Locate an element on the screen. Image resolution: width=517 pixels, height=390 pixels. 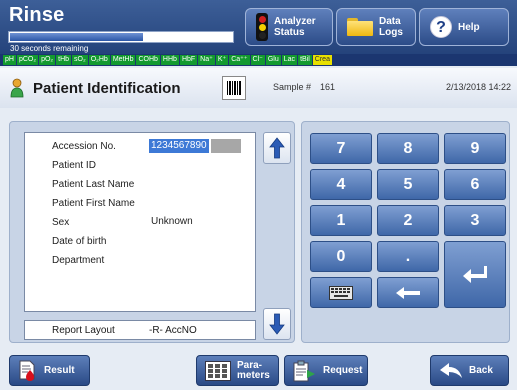
enter-key is located at coordinates (475, 274).